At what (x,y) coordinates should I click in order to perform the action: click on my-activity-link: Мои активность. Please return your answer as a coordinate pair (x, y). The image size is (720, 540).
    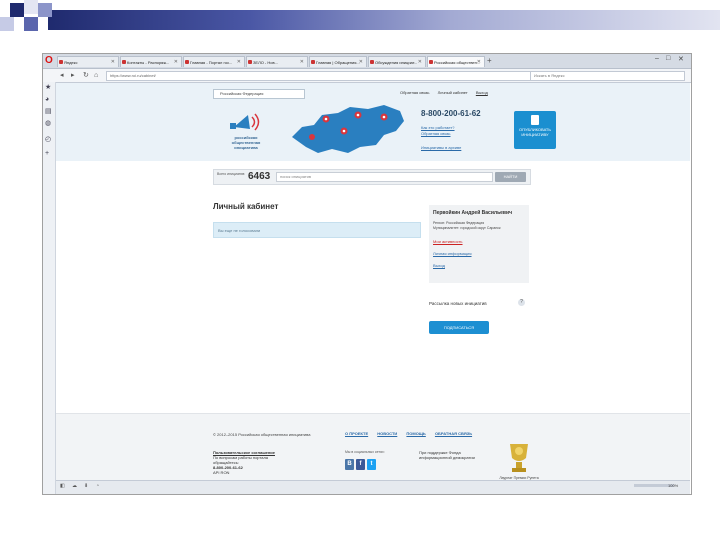
    Looking at the image, I should click on (448, 241).